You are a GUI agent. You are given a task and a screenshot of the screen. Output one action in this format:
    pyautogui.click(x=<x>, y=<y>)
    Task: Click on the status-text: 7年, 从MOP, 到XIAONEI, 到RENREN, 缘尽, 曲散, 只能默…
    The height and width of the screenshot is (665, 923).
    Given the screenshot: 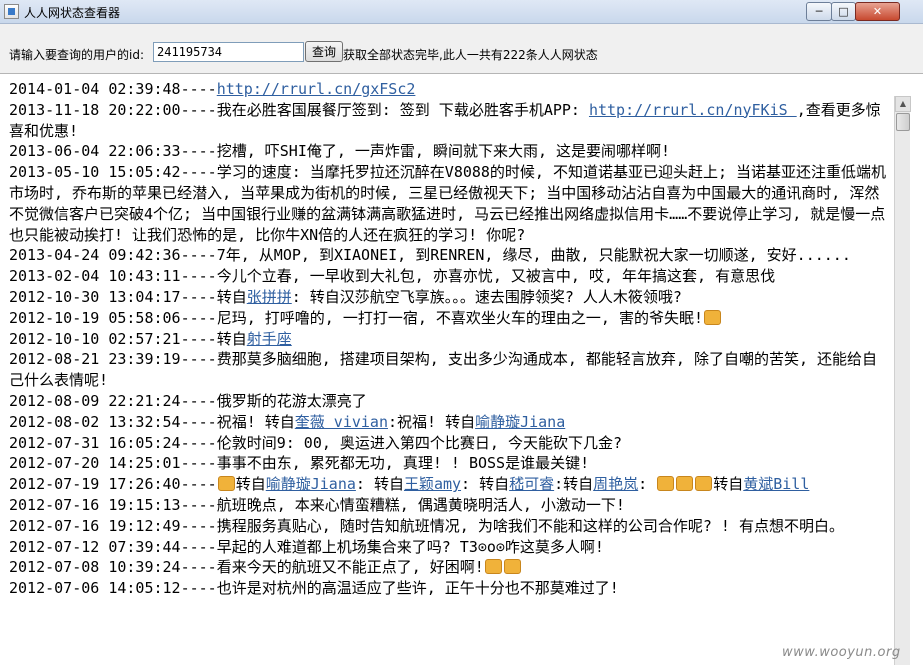 What is the action you would take?
    pyautogui.click(x=533, y=255)
    